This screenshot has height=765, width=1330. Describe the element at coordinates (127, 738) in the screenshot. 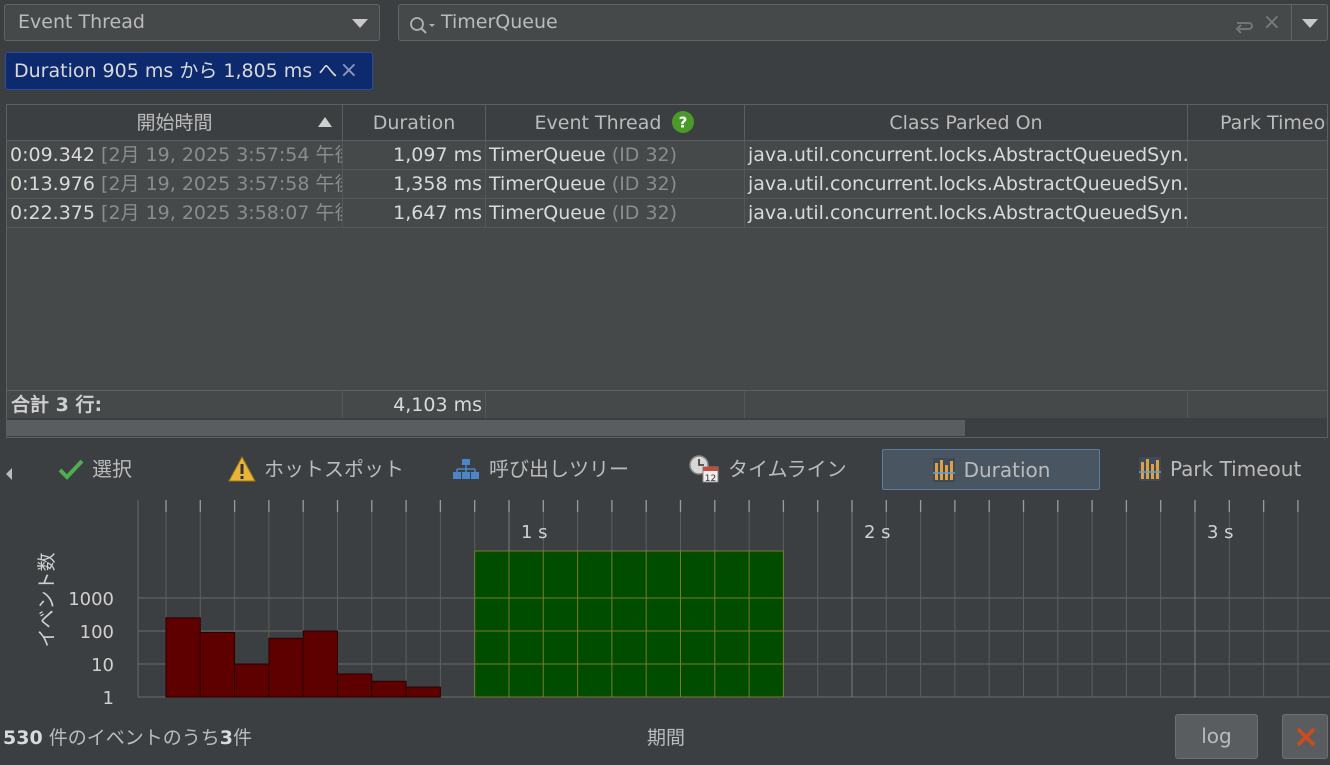

I see `event-count-status: 530 件のイベントのうち3件` at that location.